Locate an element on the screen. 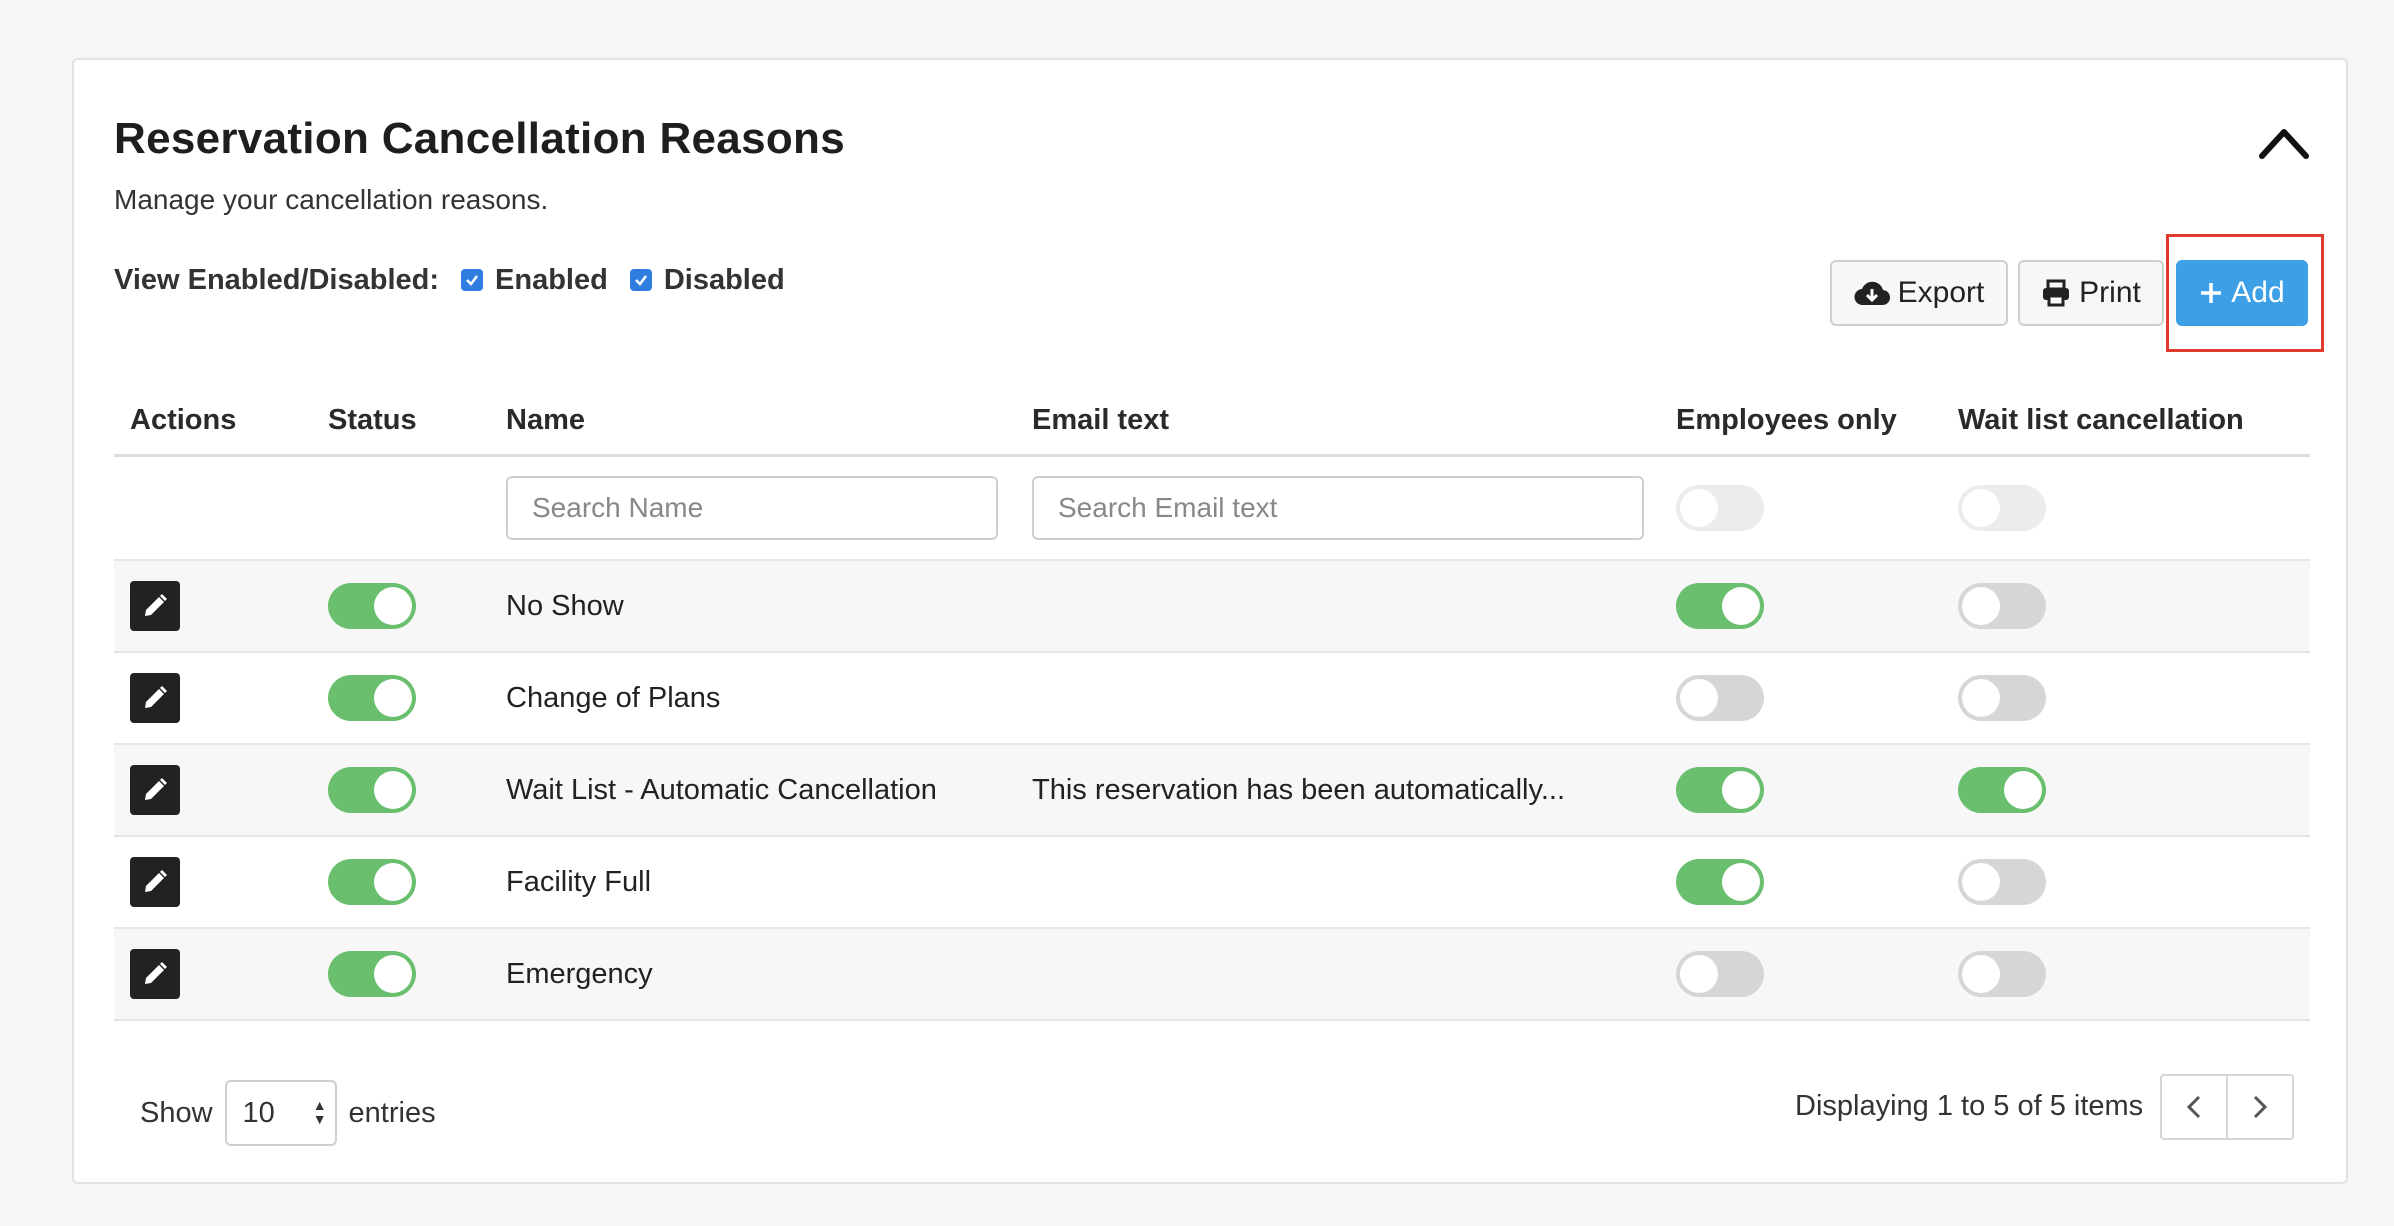 The height and width of the screenshot is (1226, 2394). export-button-label: Export is located at coordinates (1941, 292).